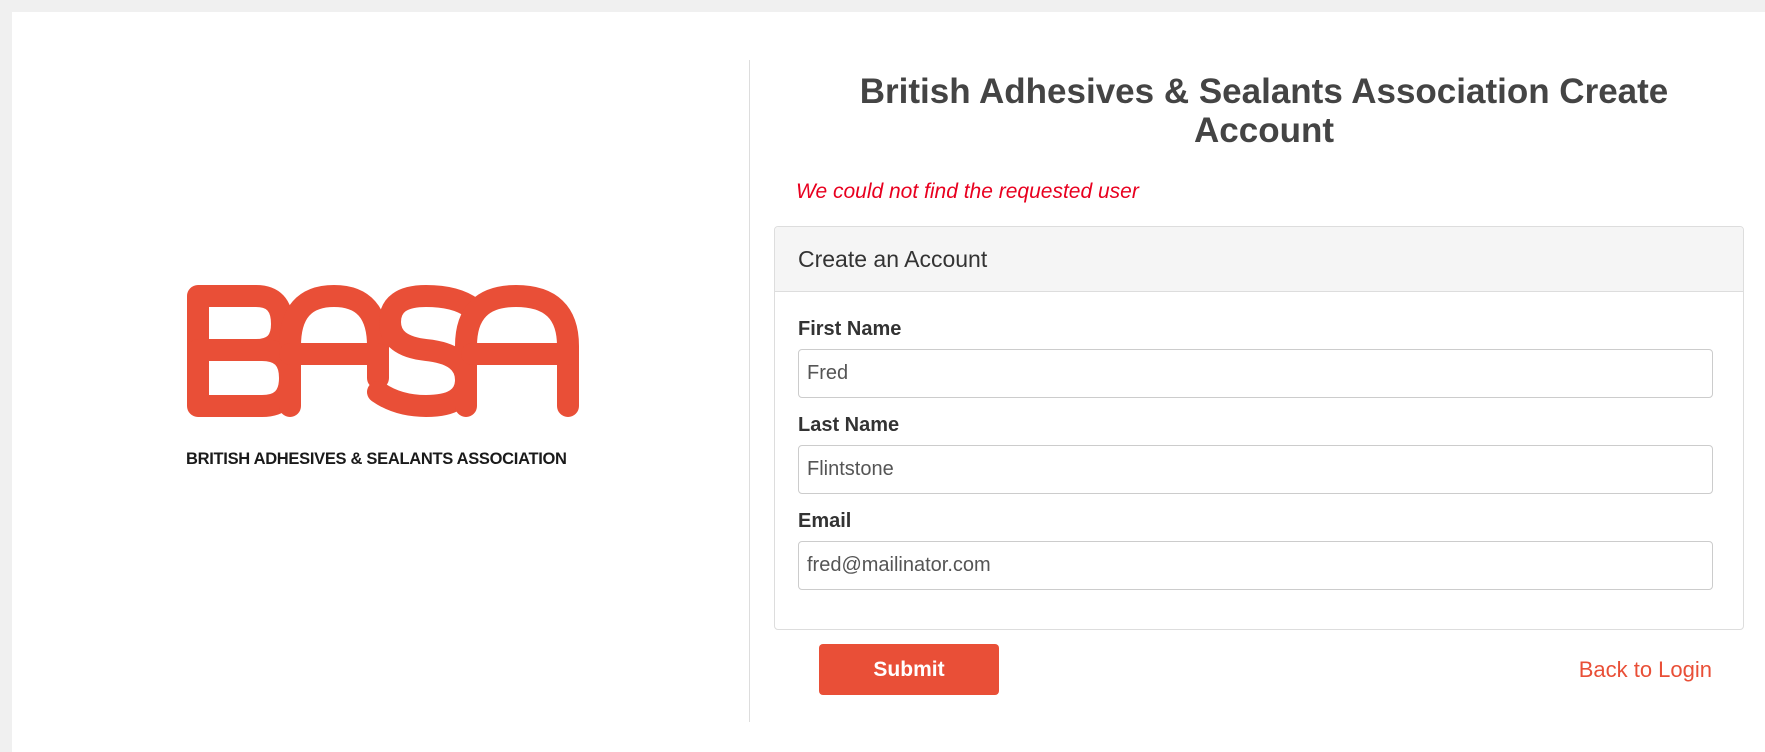 This screenshot has width=1765, height=752. Describe the element at coordinates (749, 391) in the screenshot. I see `vertical-divider` at that location.